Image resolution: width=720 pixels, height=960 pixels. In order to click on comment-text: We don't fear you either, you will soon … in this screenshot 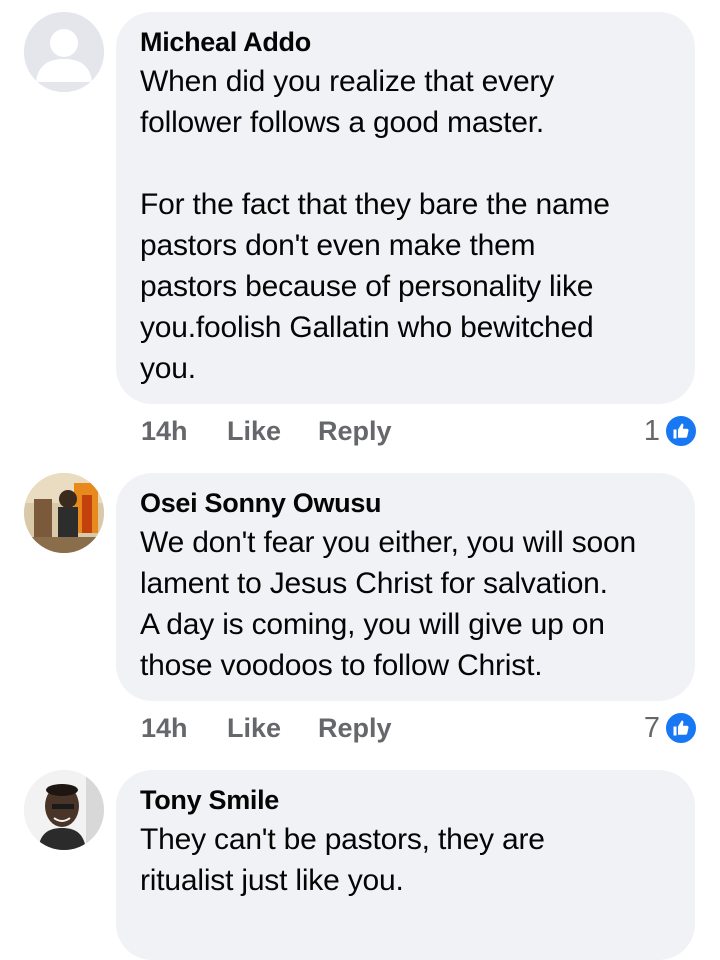, I will do `click(388, 604)`.